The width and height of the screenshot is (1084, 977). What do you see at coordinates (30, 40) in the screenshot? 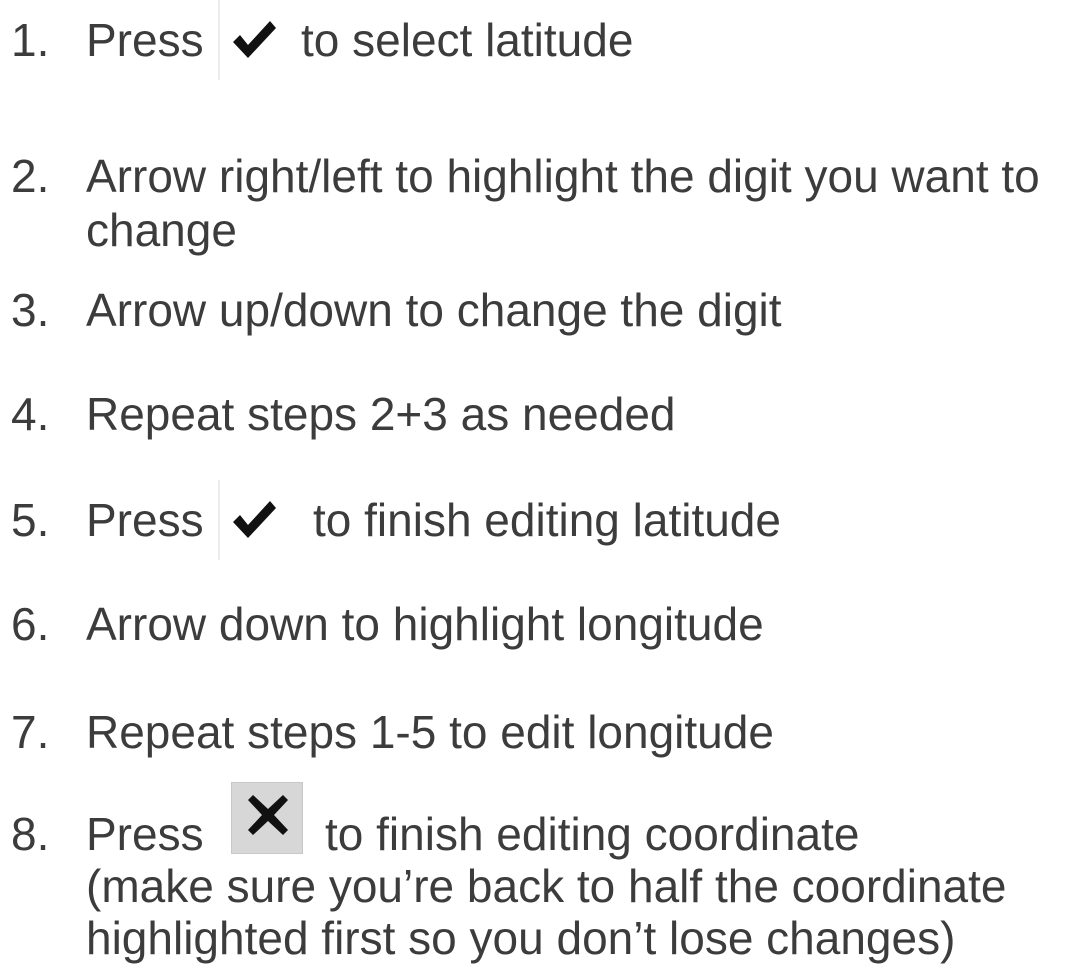
I see `step-number: 1.` at bounding box center [30, 40].